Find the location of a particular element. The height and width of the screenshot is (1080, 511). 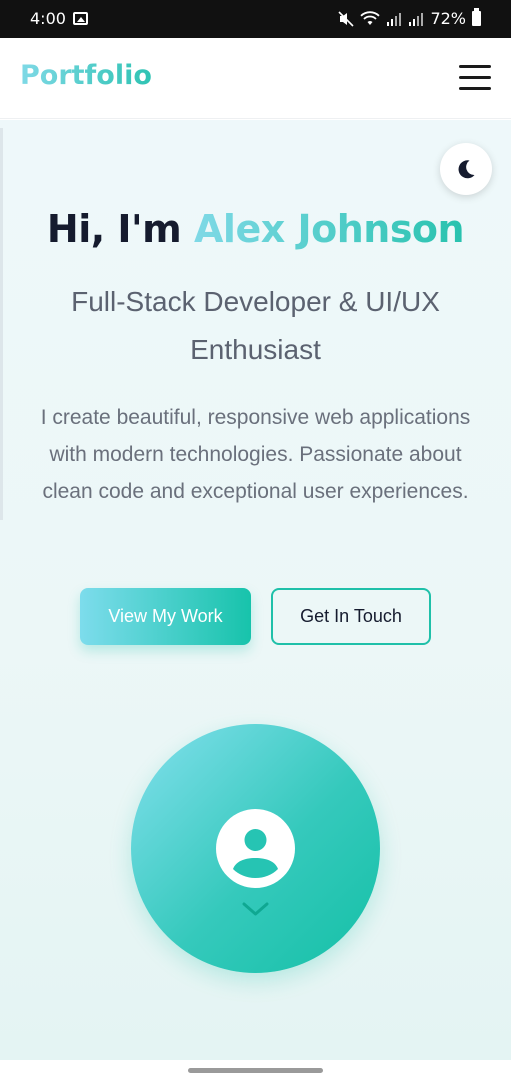

battery-icon is located at coordinates (476, 17).